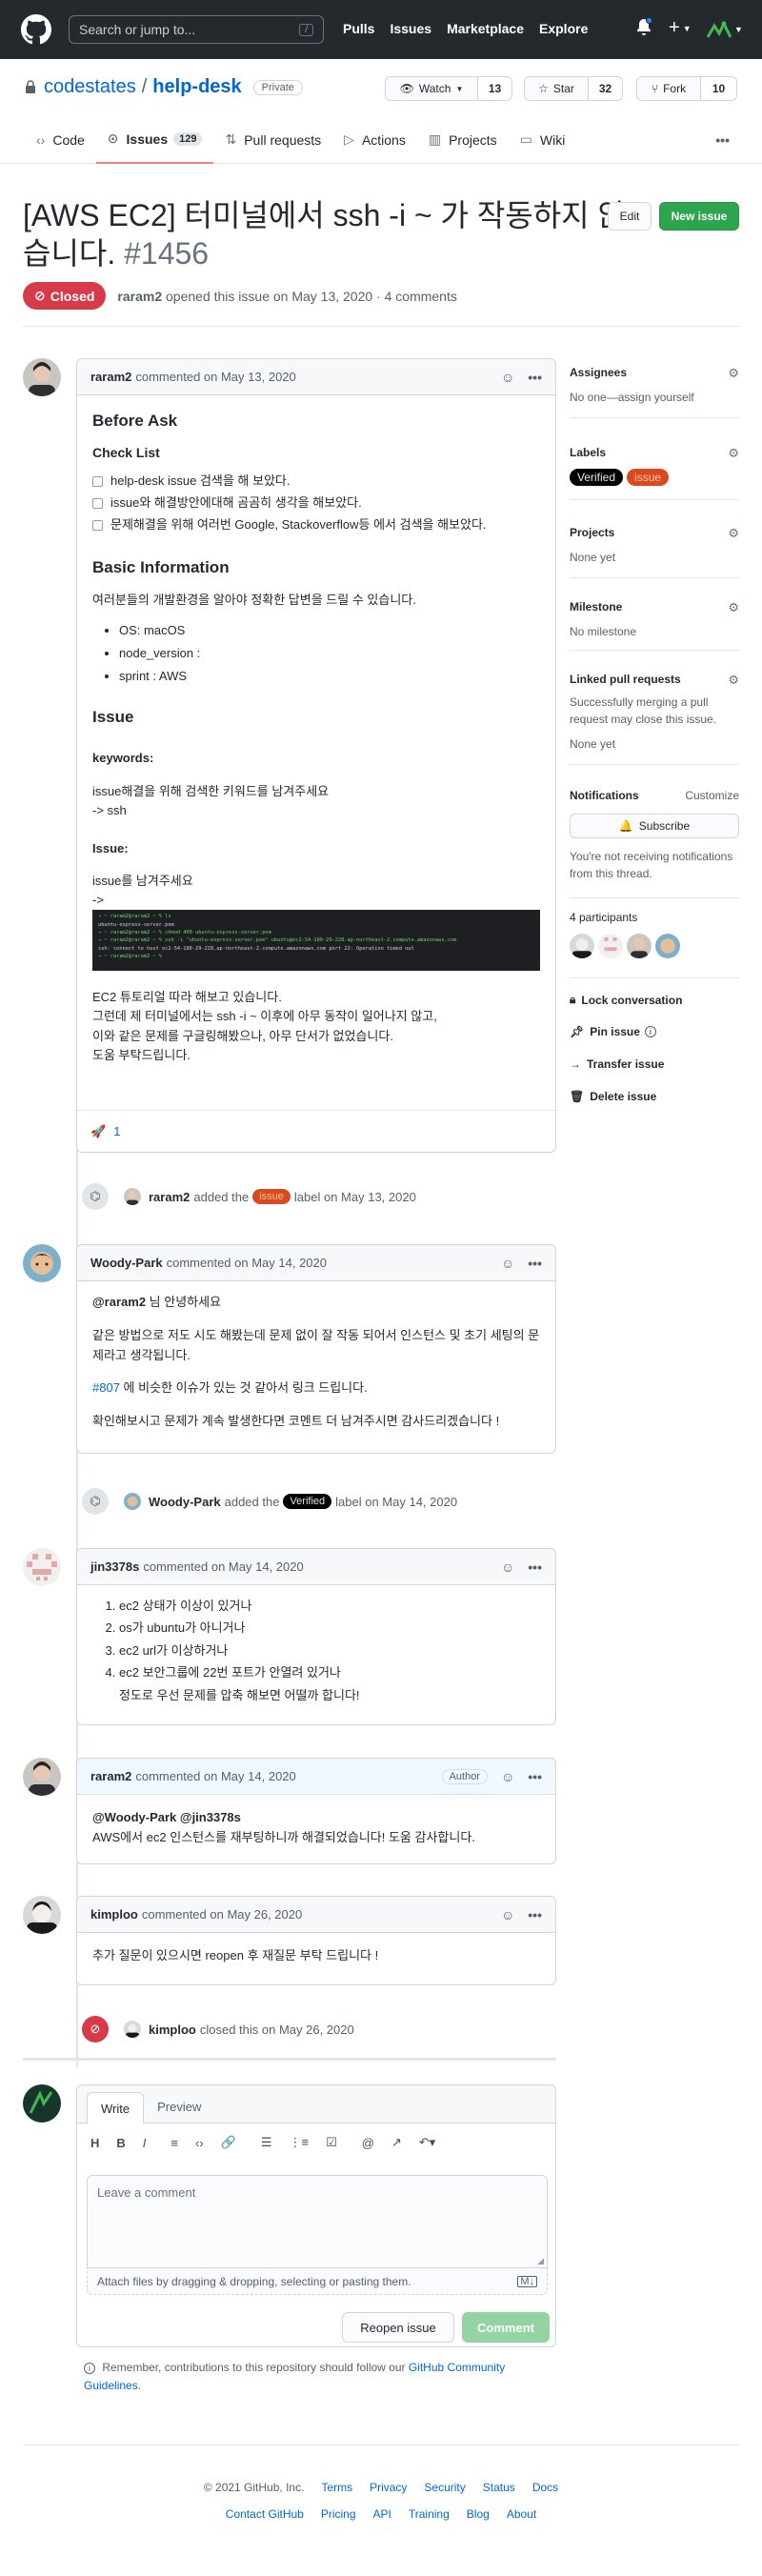 Image resolution: width=762 pixels, height=2576 pixels. Describe the element at coordinates (116, 2107) in the screenshot. I see `tab-write: Write` at that location.